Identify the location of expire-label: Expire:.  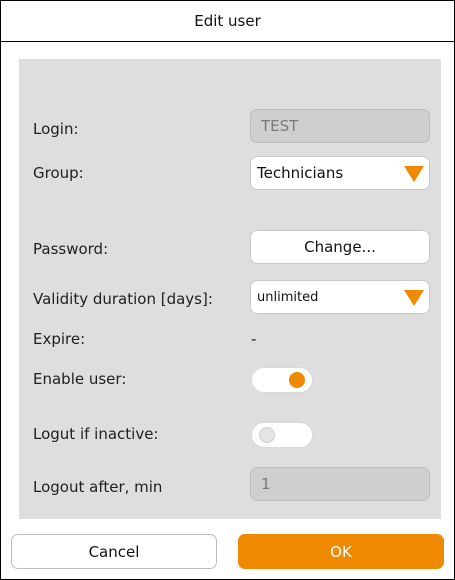
(59, 339).